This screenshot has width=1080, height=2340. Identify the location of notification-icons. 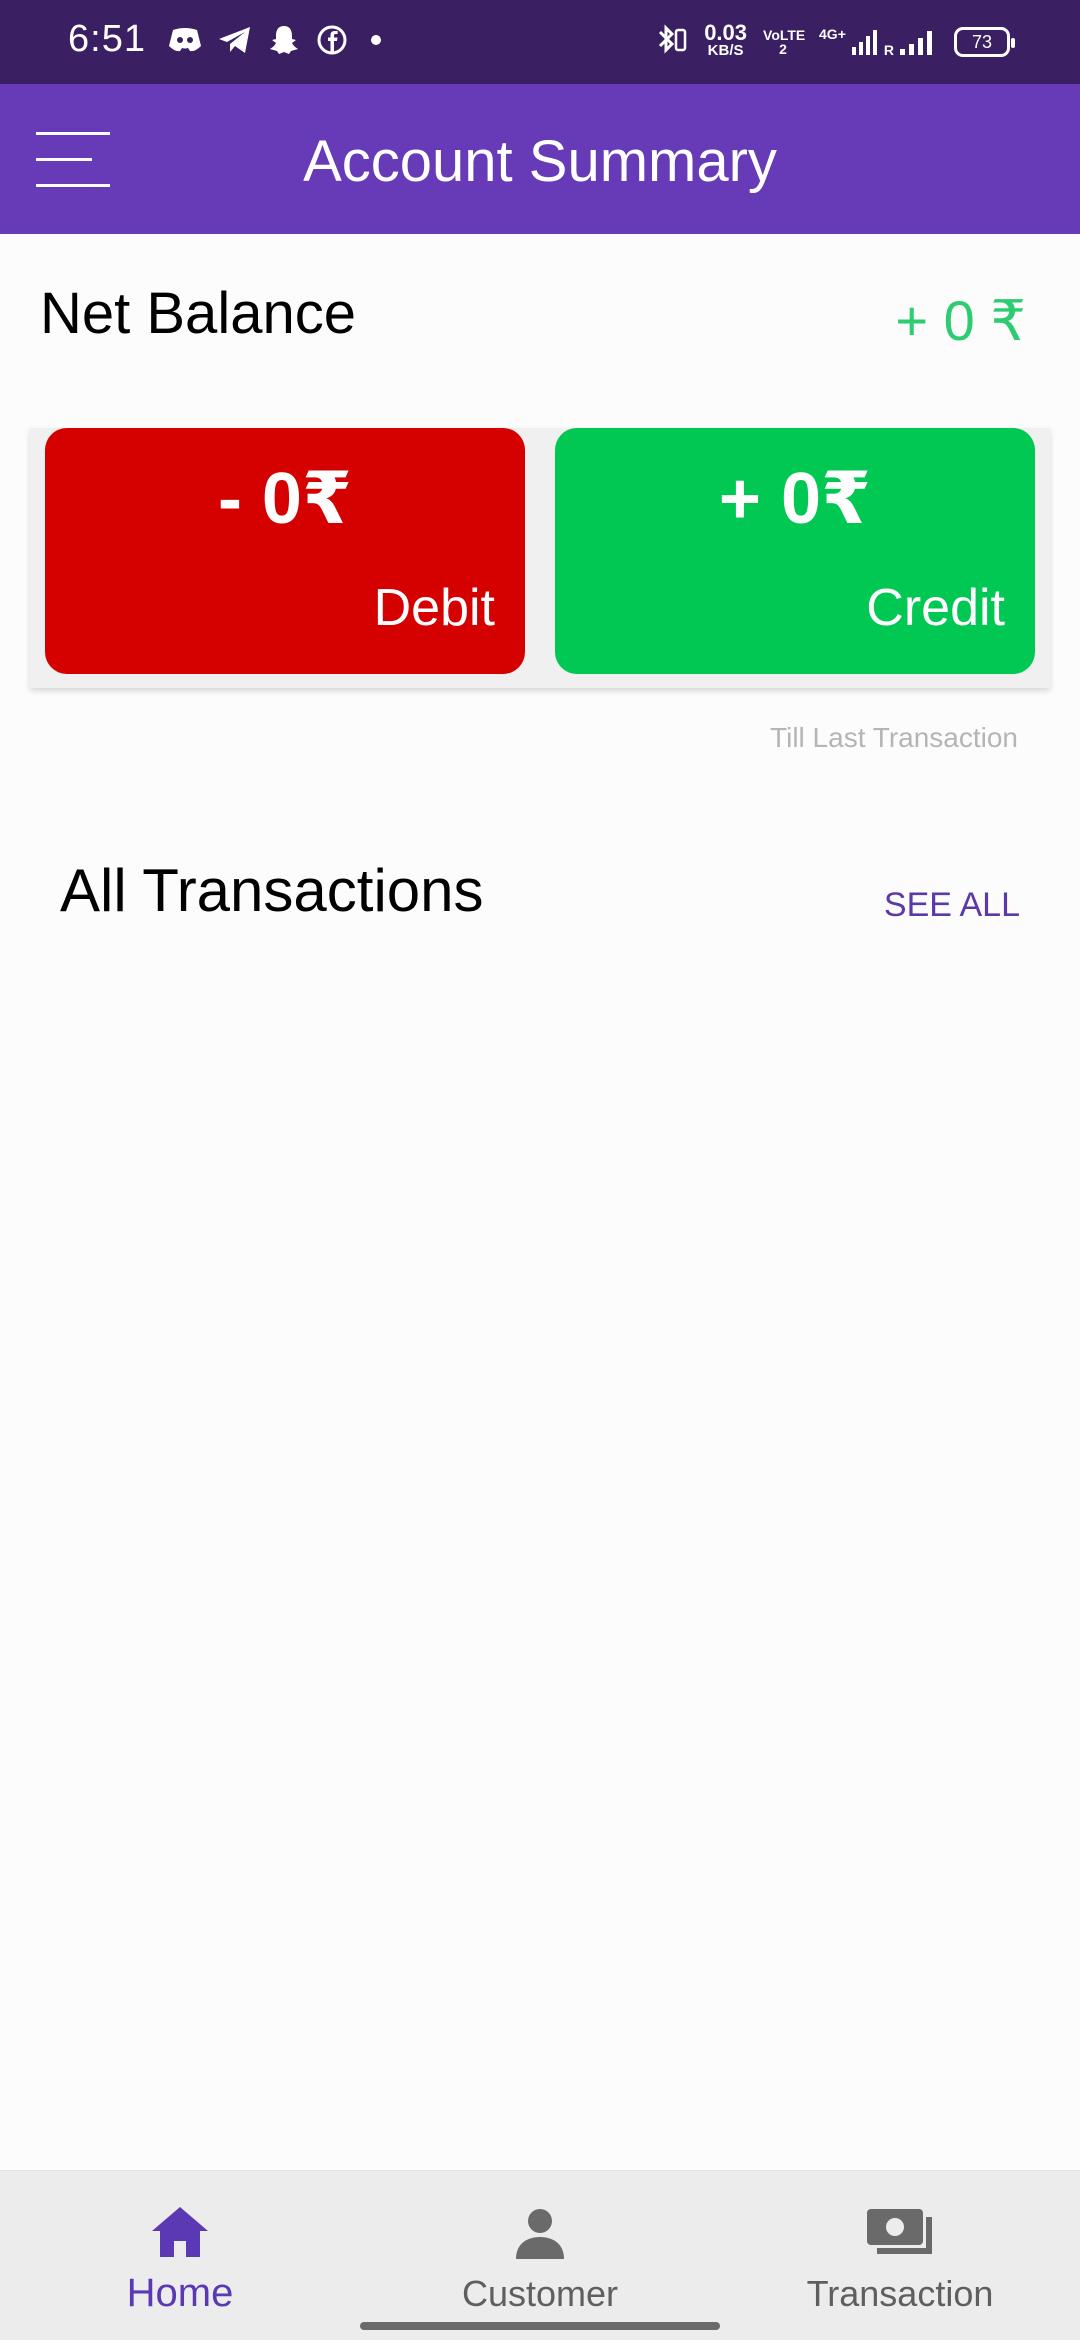
(278, 42).